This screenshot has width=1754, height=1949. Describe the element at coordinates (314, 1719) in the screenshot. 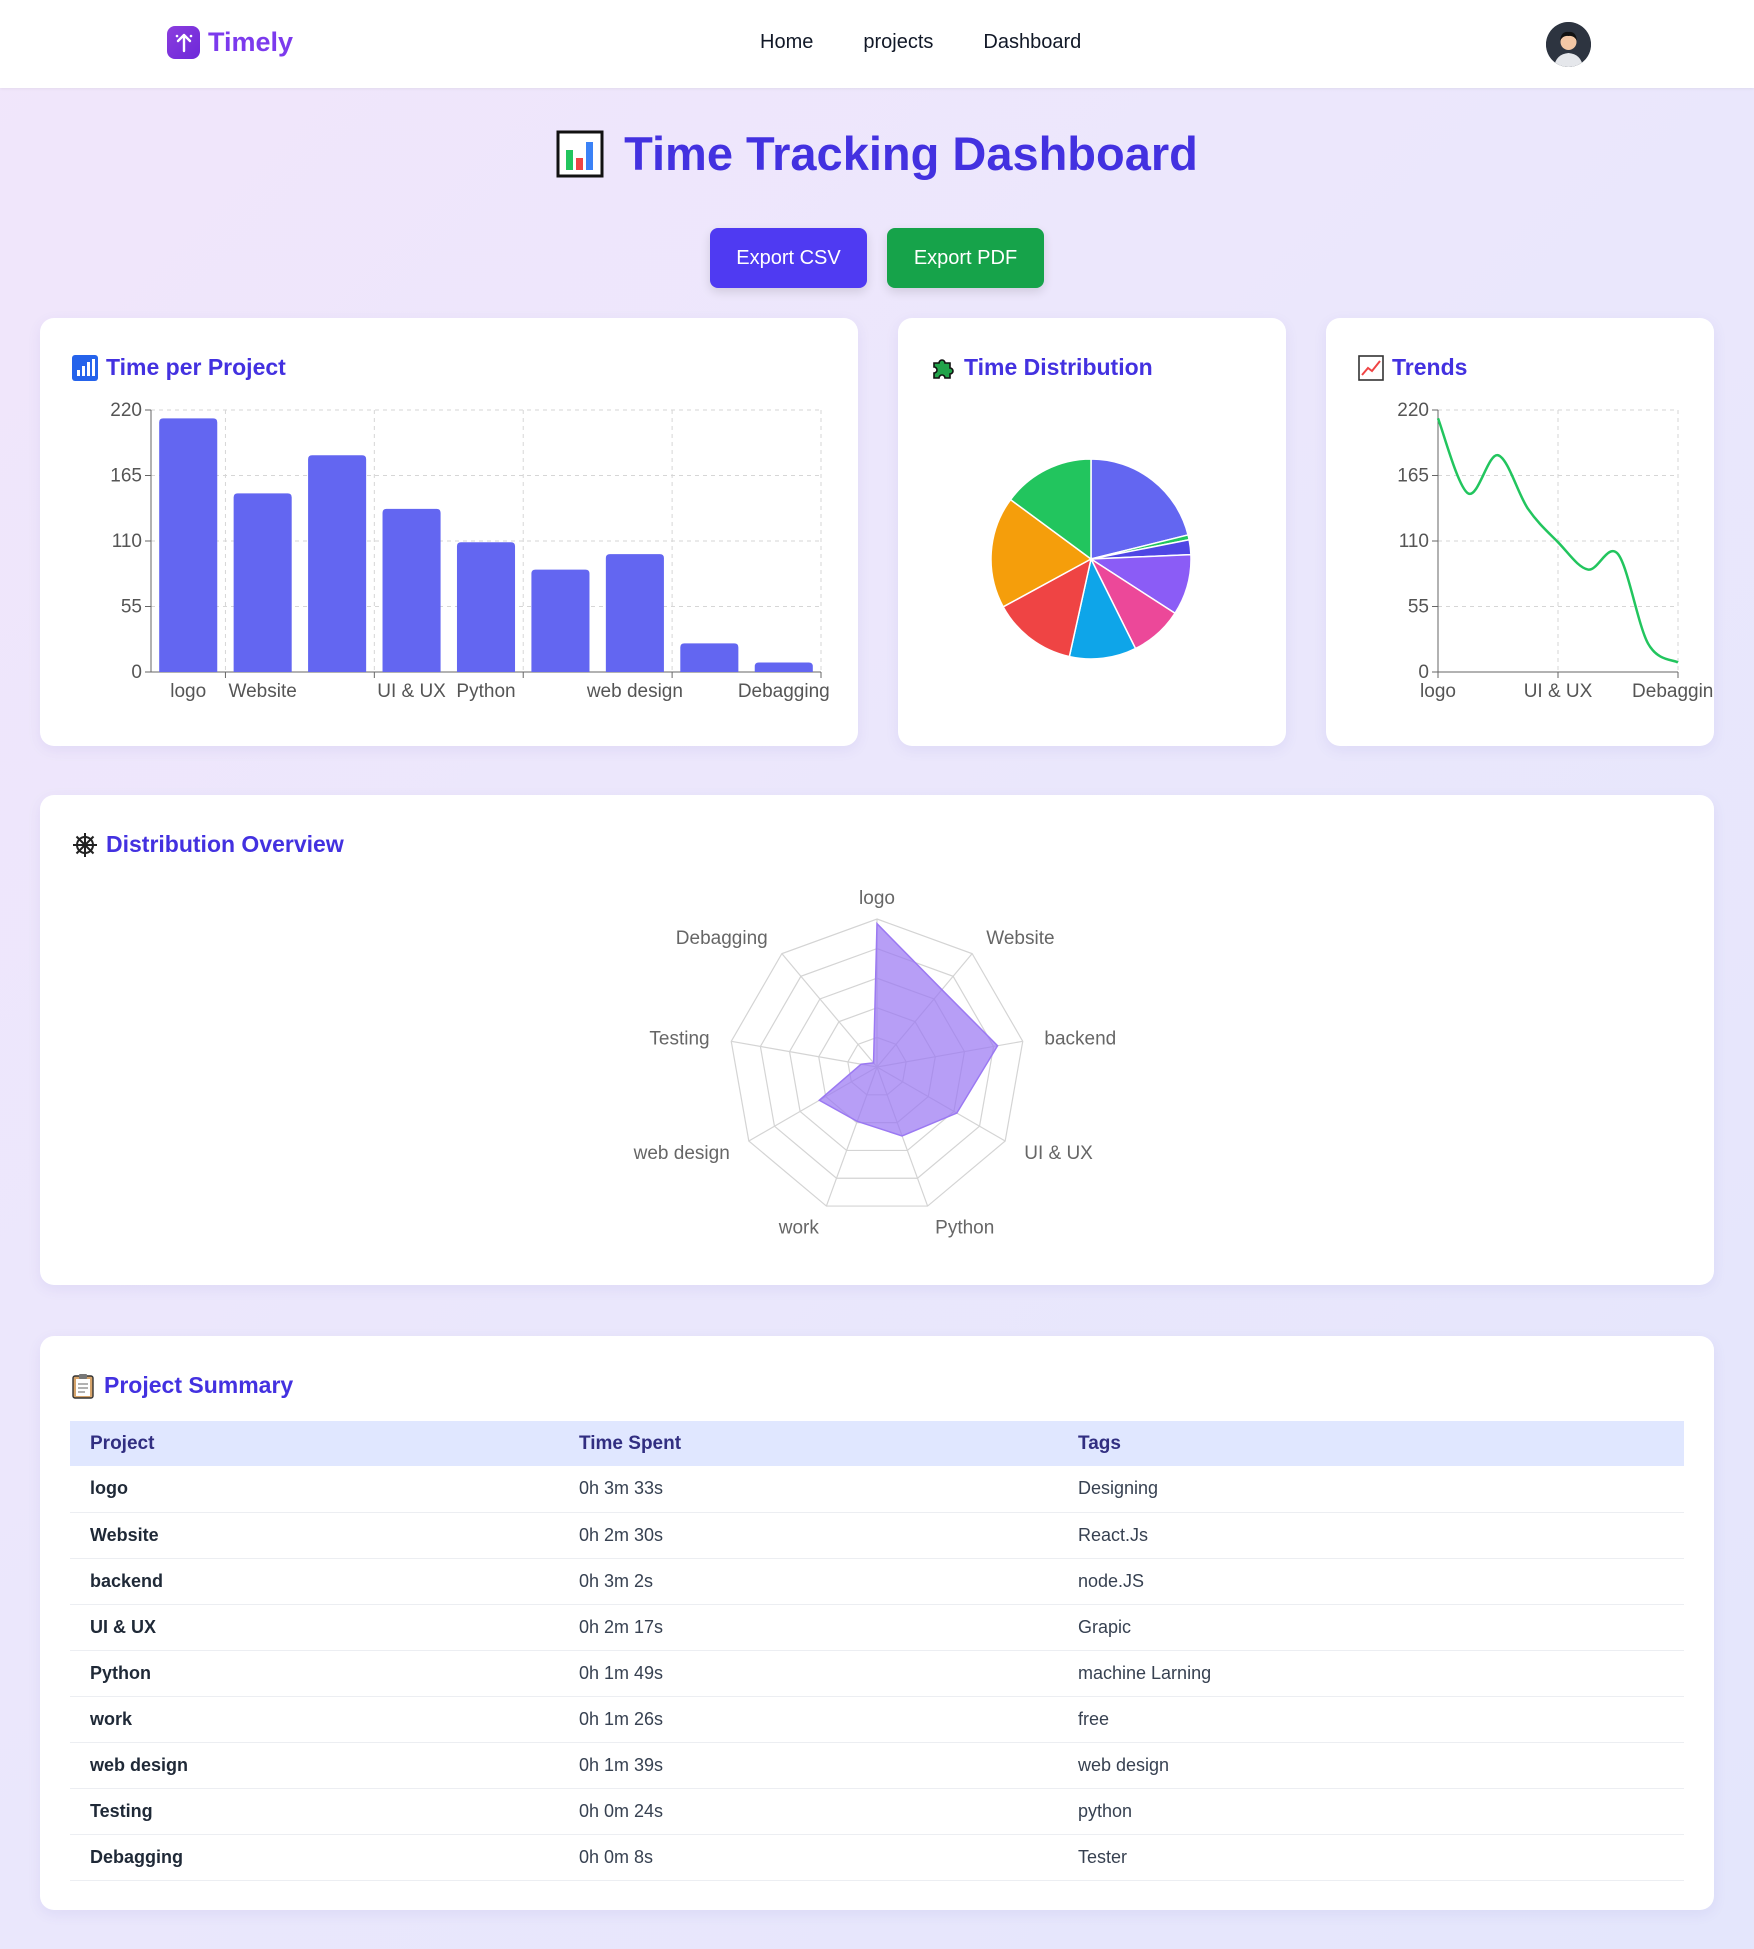

I see `cell-project: work` at that location.